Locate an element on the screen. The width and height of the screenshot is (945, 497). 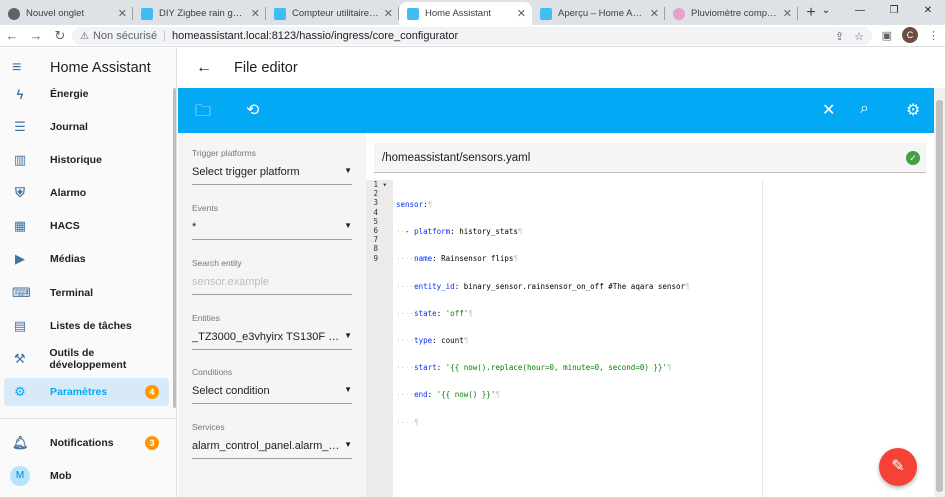
shield-icon: ⛨ is located at coordinates (20, 192).